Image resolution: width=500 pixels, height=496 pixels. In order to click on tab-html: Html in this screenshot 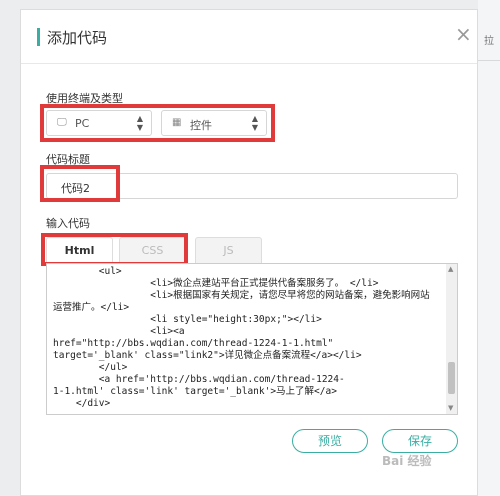, I will do `click(79, 250)`.